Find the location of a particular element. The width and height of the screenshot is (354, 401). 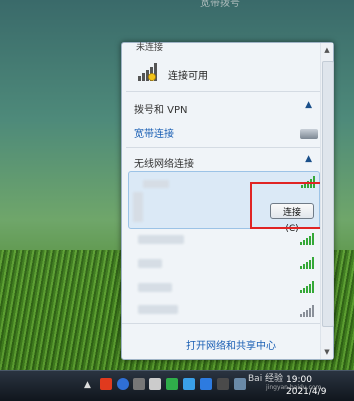

scroll-thumb is located at coordinates (328, 194).